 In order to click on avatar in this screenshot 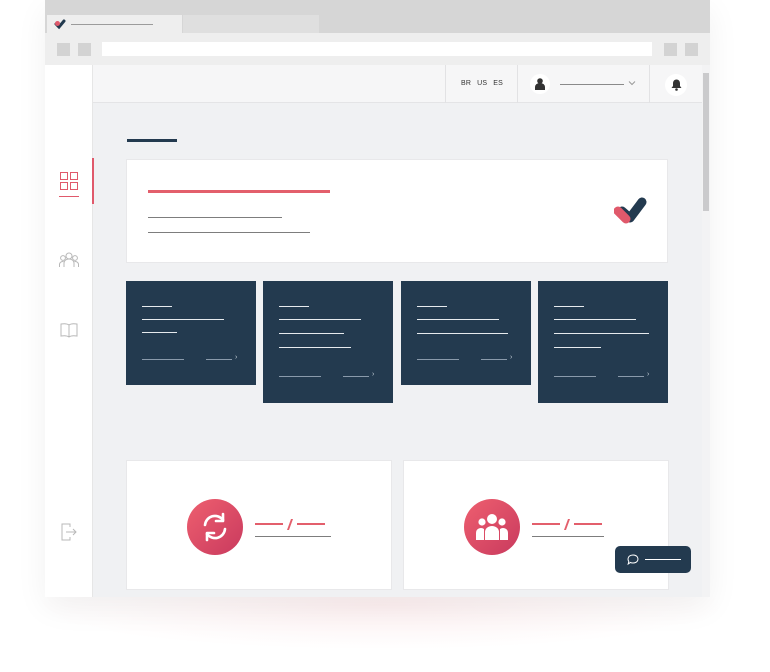, I will do `click(540, 84)`.